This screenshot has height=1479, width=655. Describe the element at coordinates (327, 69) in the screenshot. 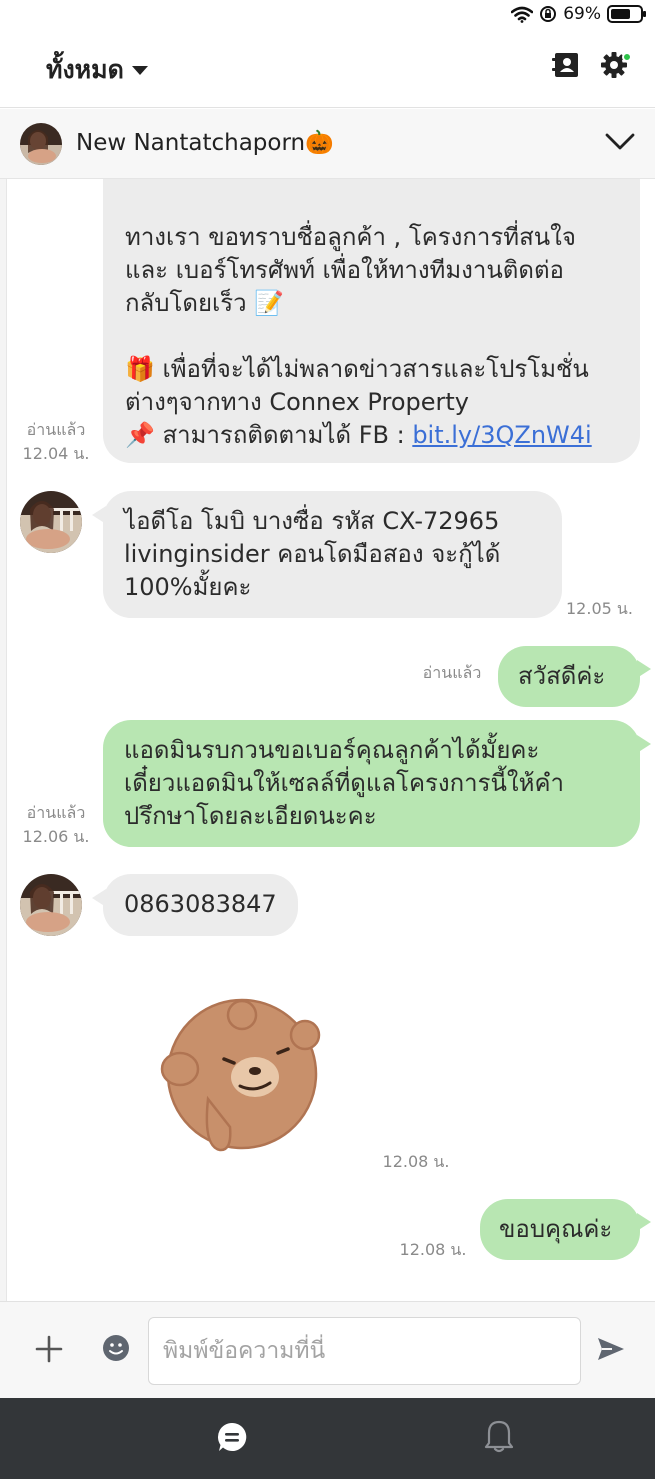

I see `top-header: ทั้งหมด` at that location.